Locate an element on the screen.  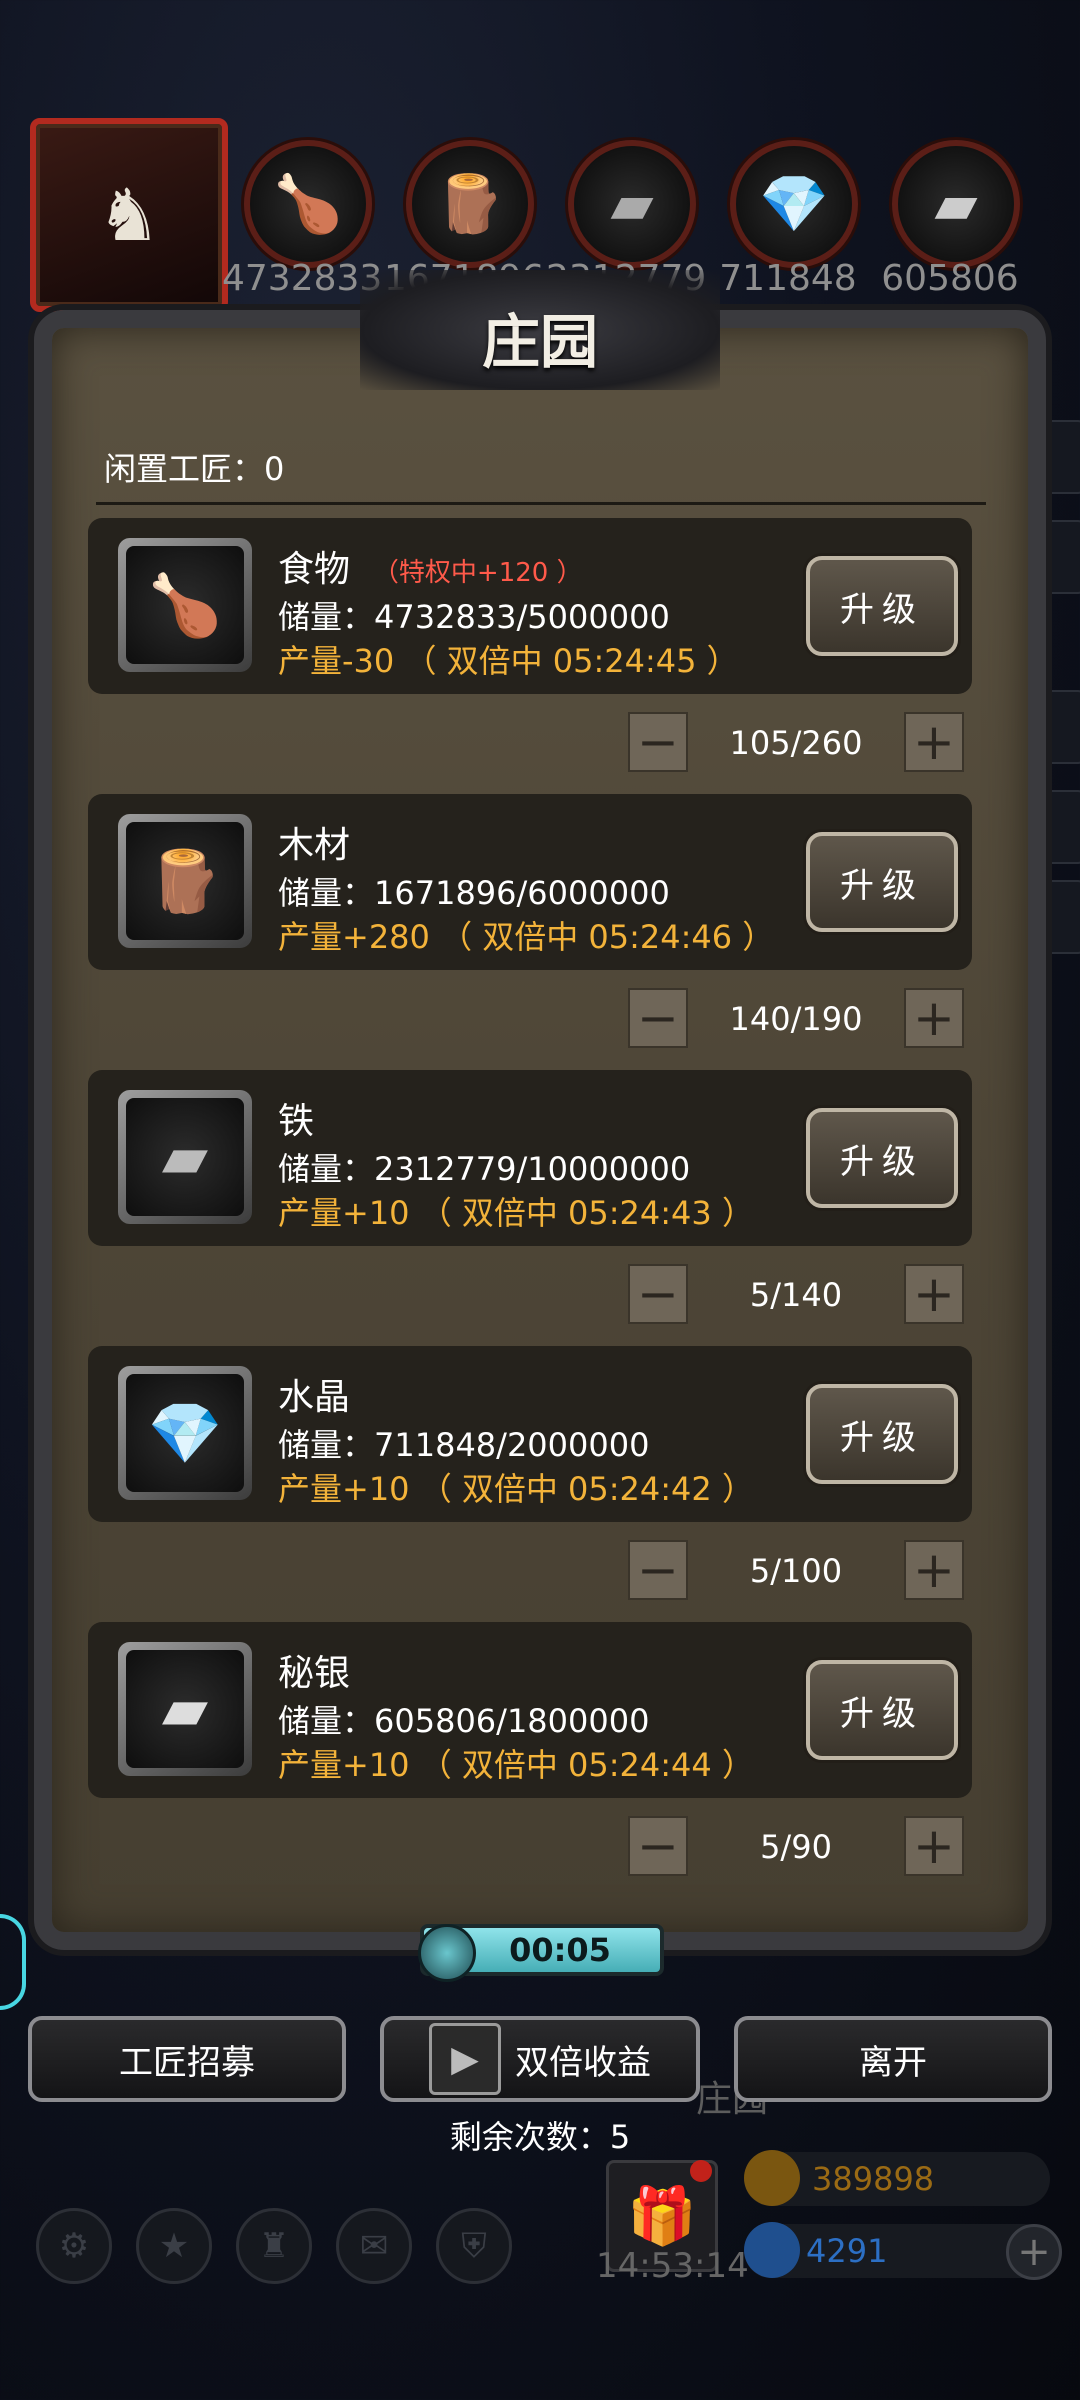
add-currency-icon: + is located at coordinates (1034, 2252).